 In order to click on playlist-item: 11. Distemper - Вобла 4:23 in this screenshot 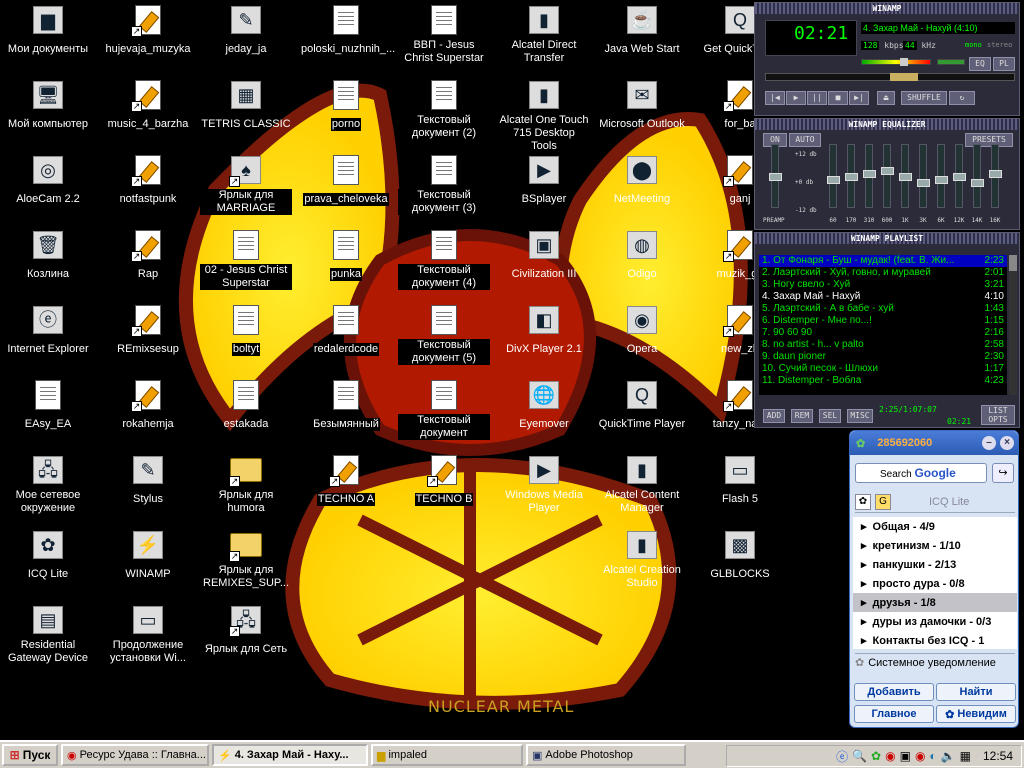, I will do `click(883, 381)`.